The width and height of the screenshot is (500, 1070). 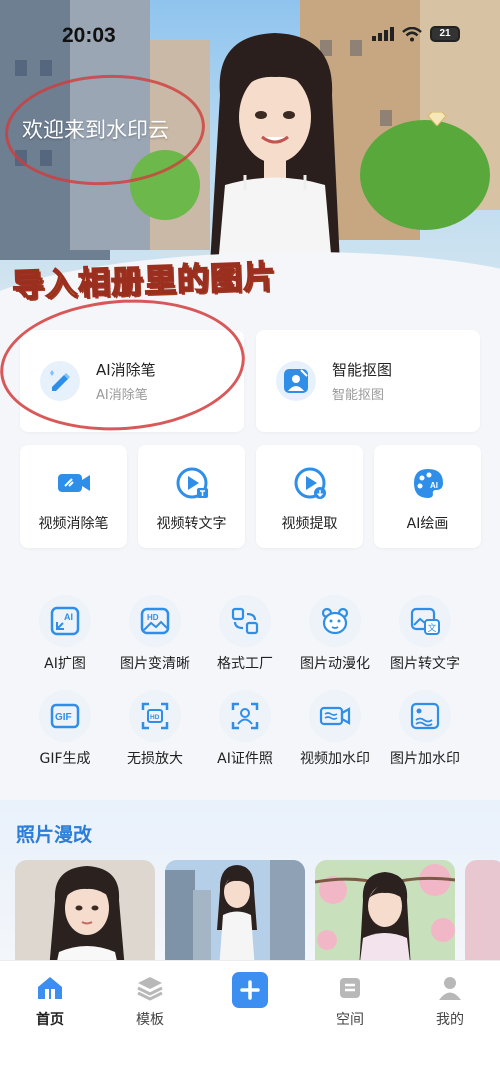 I want to click on anime-blossom-girl, so click(x=385, y=915).